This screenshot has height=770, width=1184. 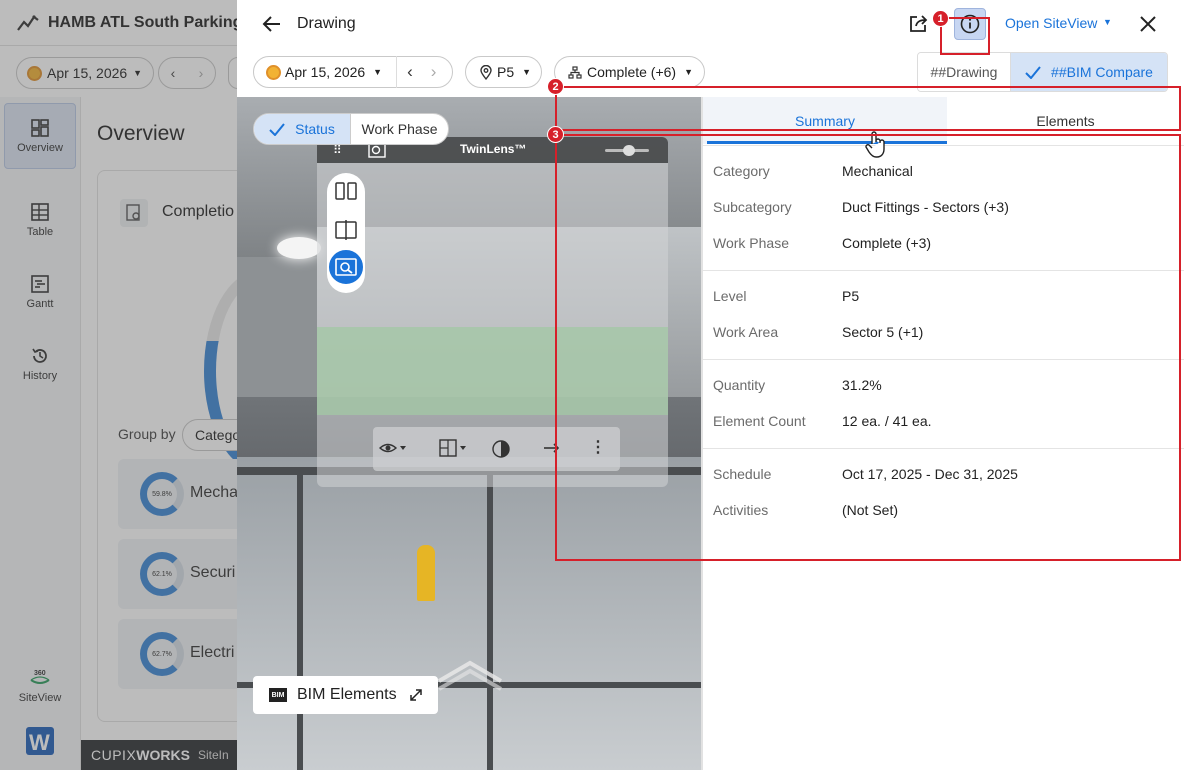 What do you see at coordinates (627, 150) in the screenshot?
I see `twinlens-slider` at bounding box center [627, 150].